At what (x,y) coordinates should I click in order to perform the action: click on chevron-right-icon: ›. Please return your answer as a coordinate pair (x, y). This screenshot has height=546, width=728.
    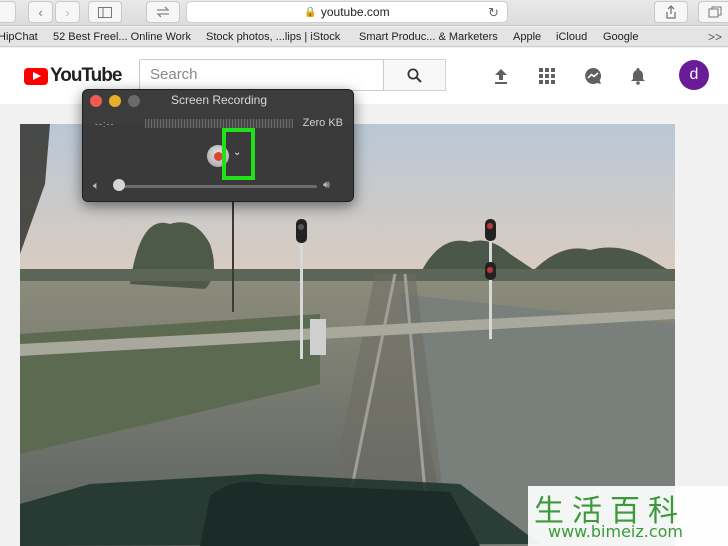
    Looking at the image, I should click on (67, 12).